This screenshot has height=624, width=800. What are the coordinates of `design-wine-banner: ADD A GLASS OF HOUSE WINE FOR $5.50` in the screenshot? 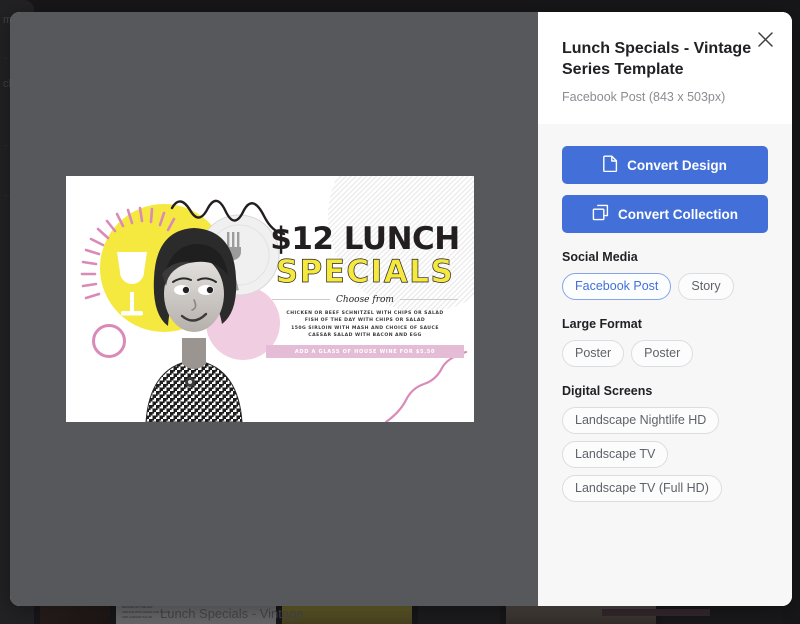 It's located at (365, 352).